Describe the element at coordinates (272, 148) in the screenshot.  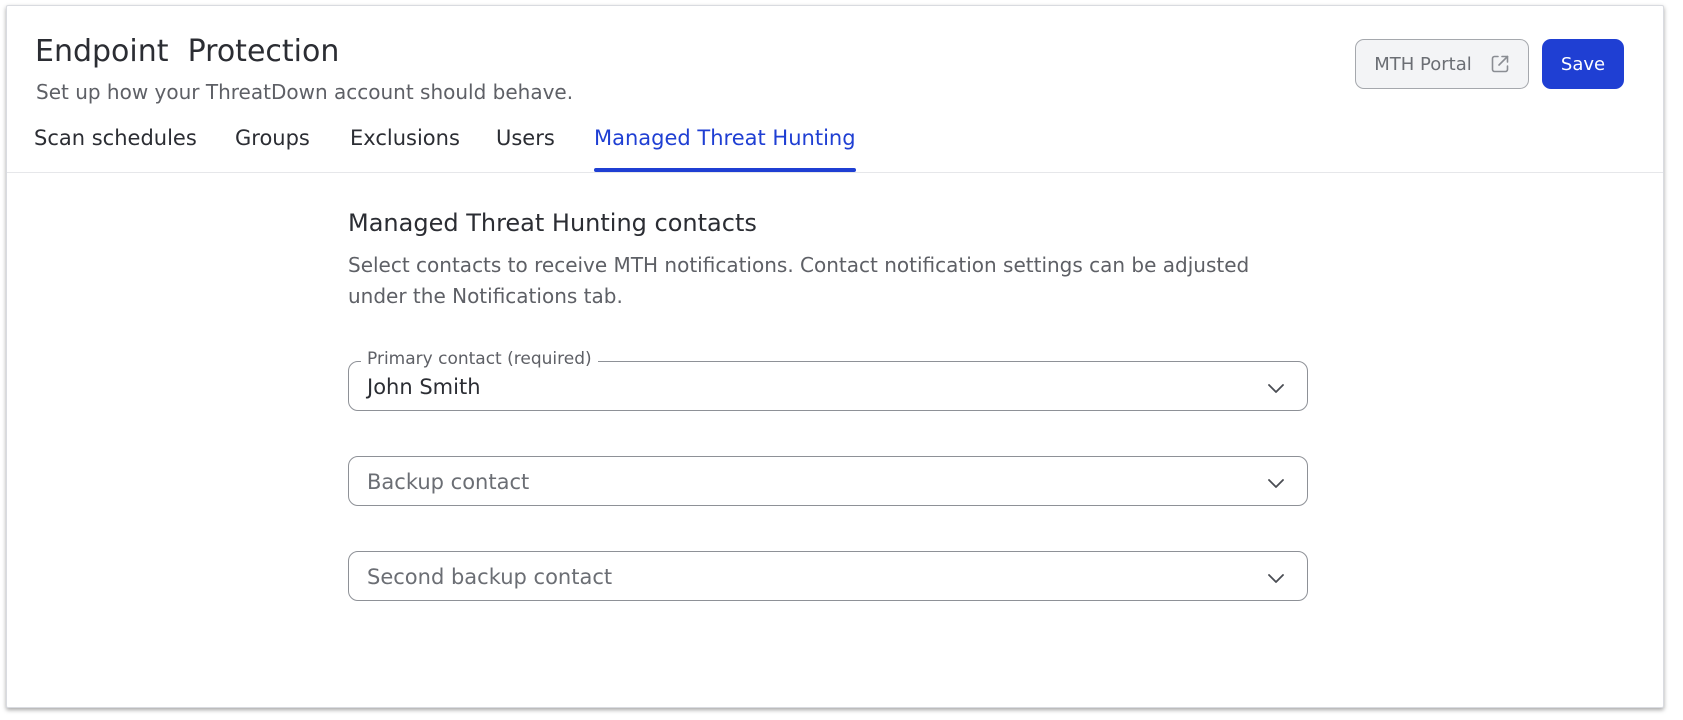
I see `tab-groups: Groups` at that location.